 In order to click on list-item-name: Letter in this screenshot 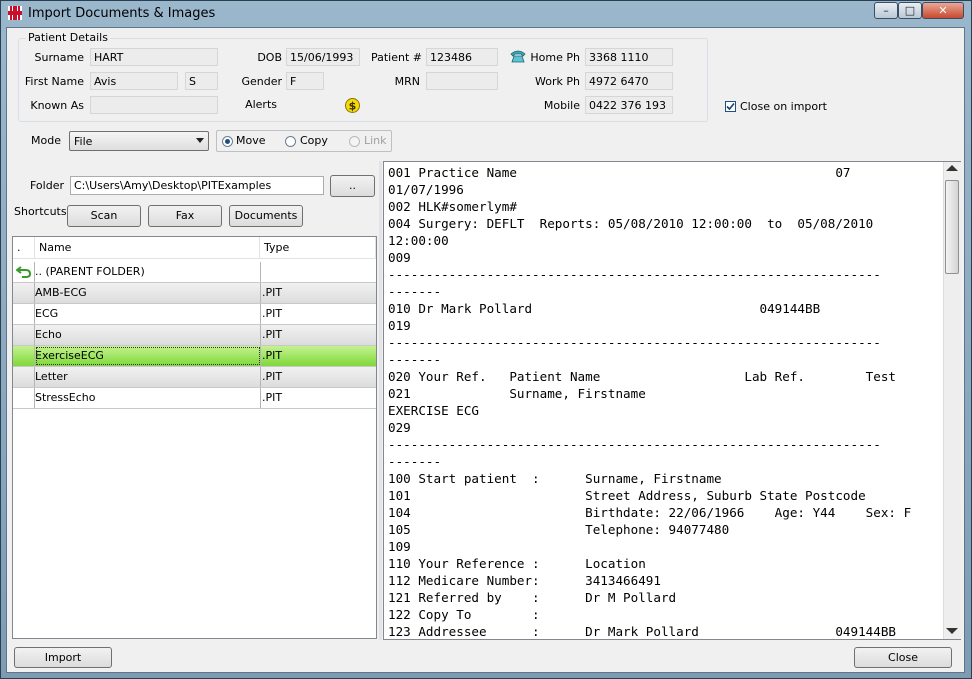, I will do `click(148, 377)`.